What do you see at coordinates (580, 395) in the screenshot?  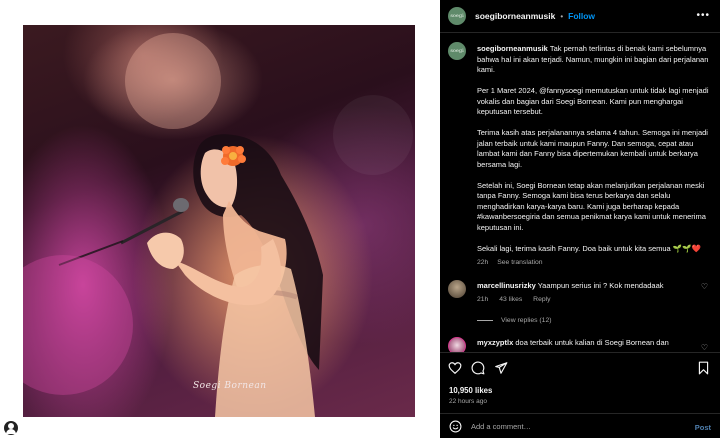 I see `post-actions: 10,950 likes 22 hours ago Post` at bounding box center [580, 395].